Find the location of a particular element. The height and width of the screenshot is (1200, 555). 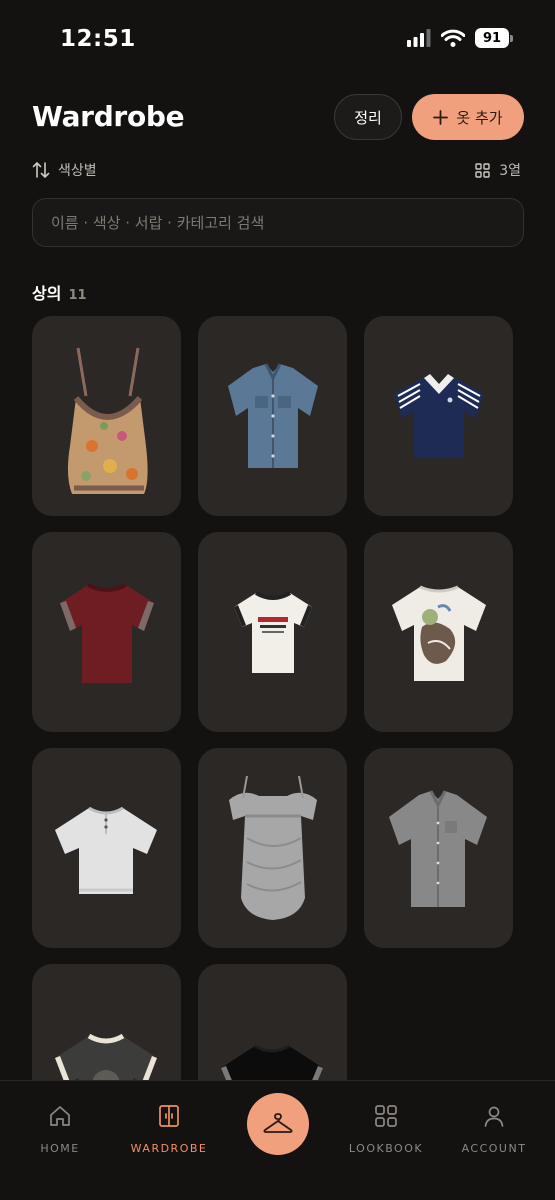

grey-henley-knit-icon is located at coordinates (106, 850).